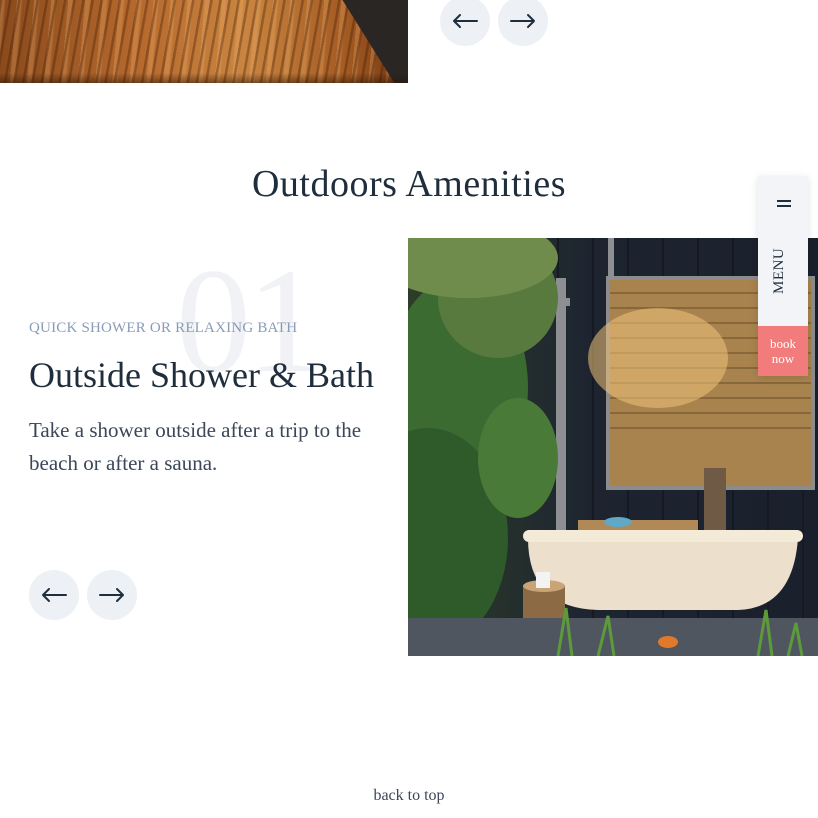  What do you see at coordinates (201, 375) in the screenshot?
I see `item-title: Outside Shower & Bath` at bounding box center [201, 375].